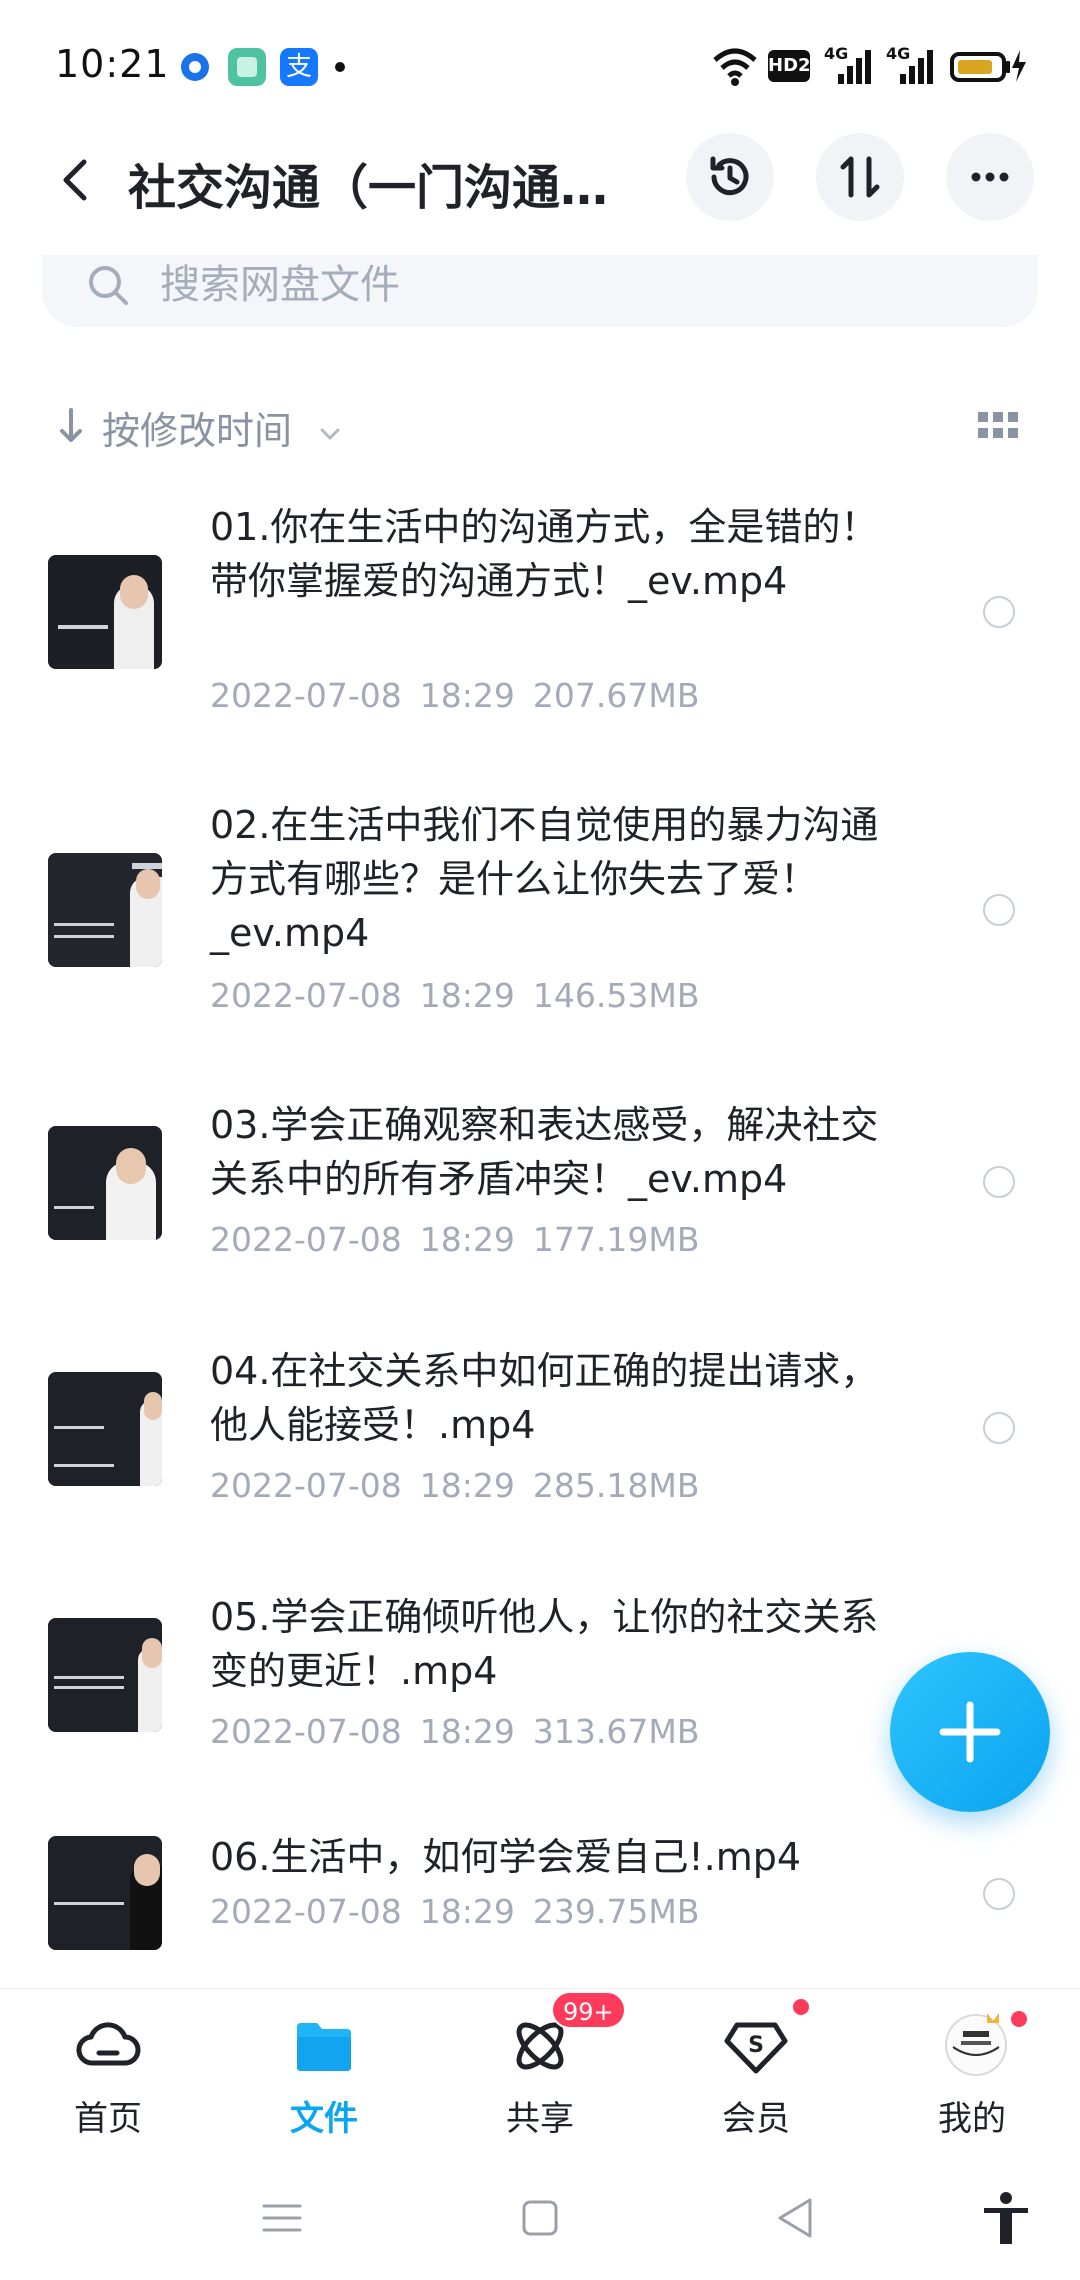 The height and width of the screenshot is (2280, 1080). Describe the element at coordinates (282, 2218) in the screenshot. I see `menu-icon` at that location.